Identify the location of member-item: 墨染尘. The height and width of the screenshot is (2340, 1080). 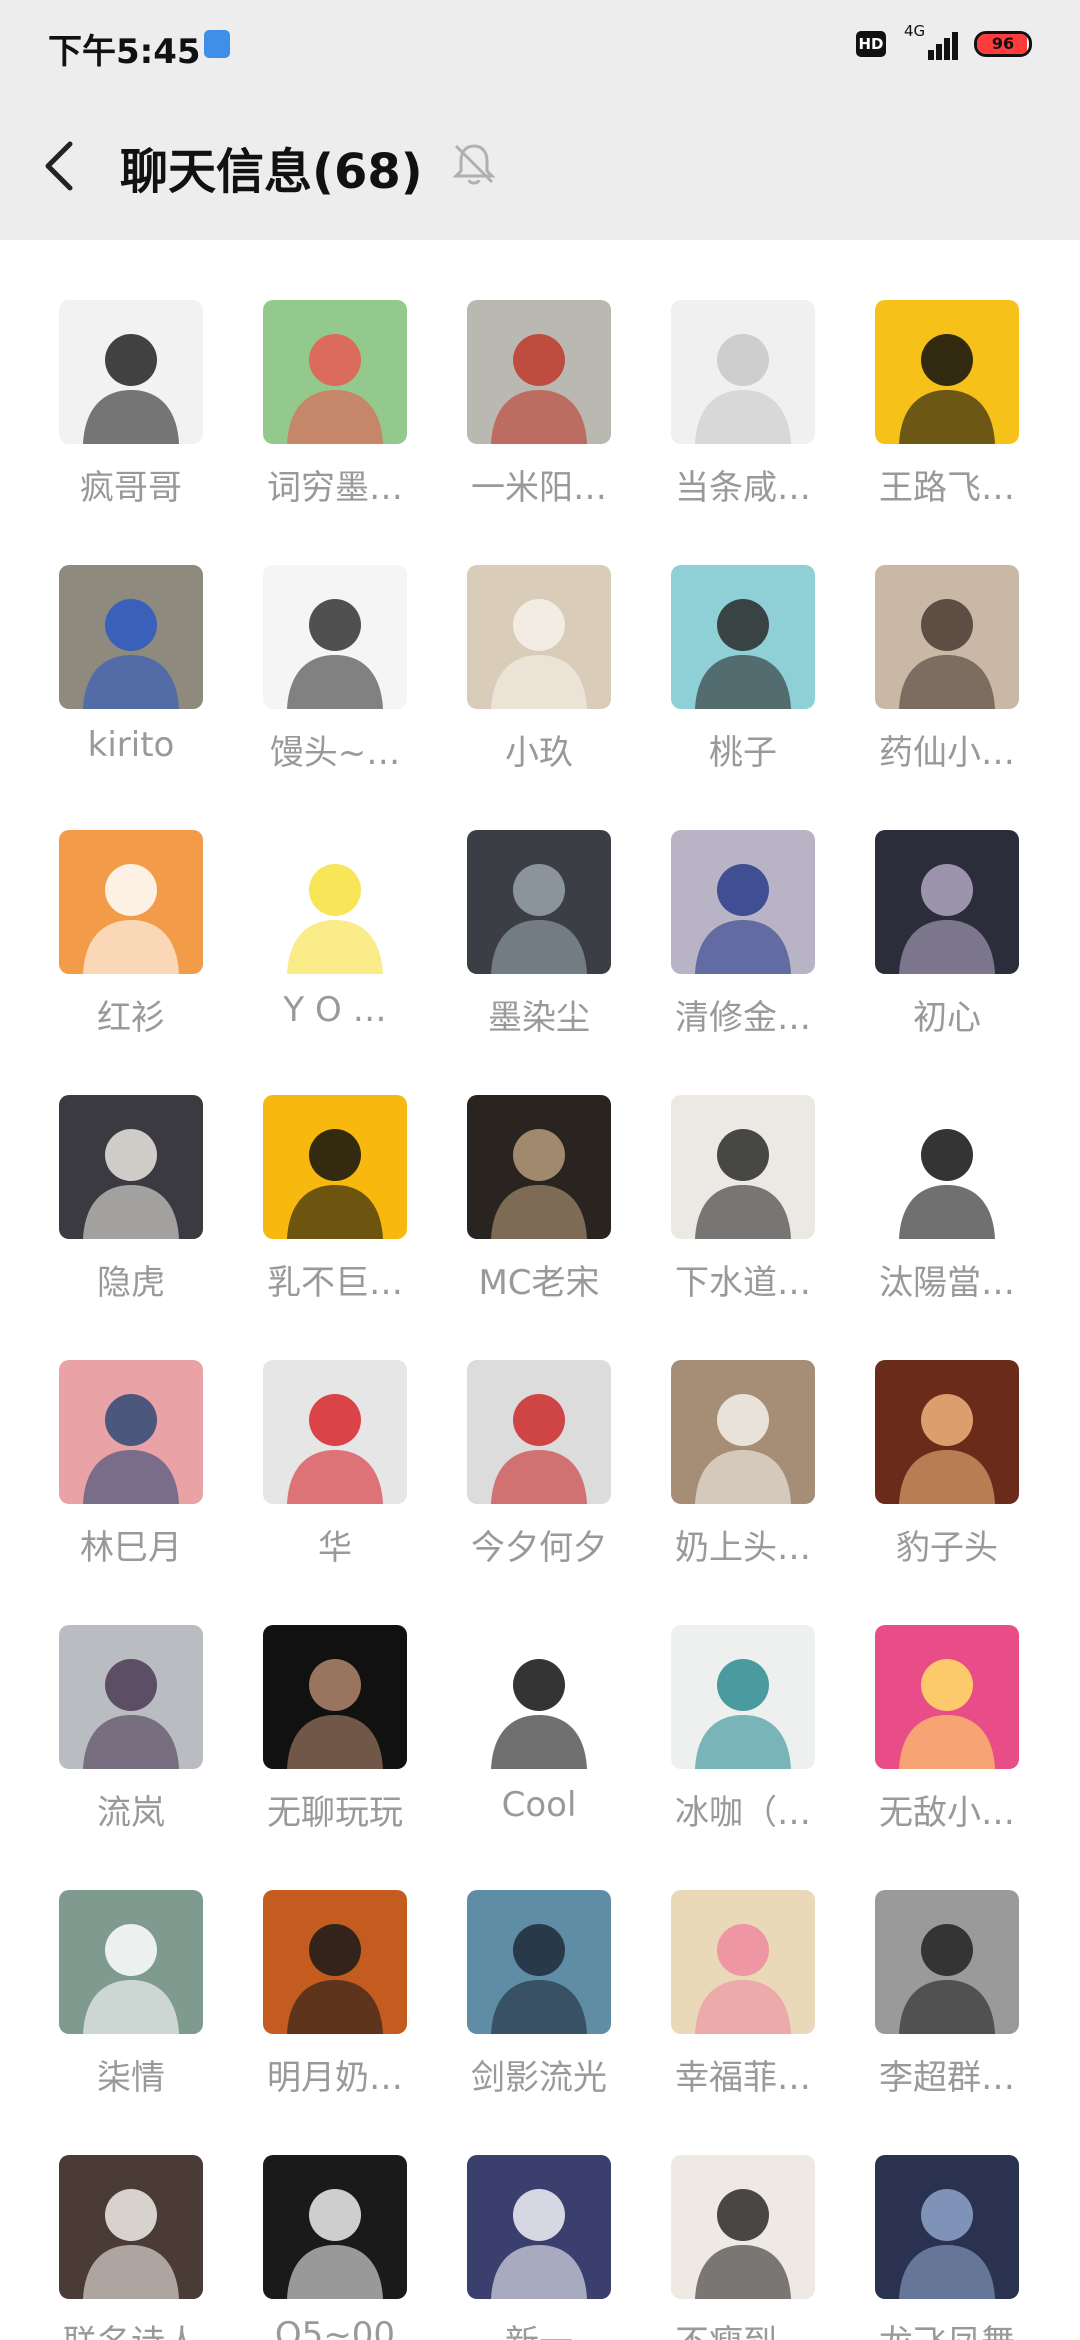
(527, 904).